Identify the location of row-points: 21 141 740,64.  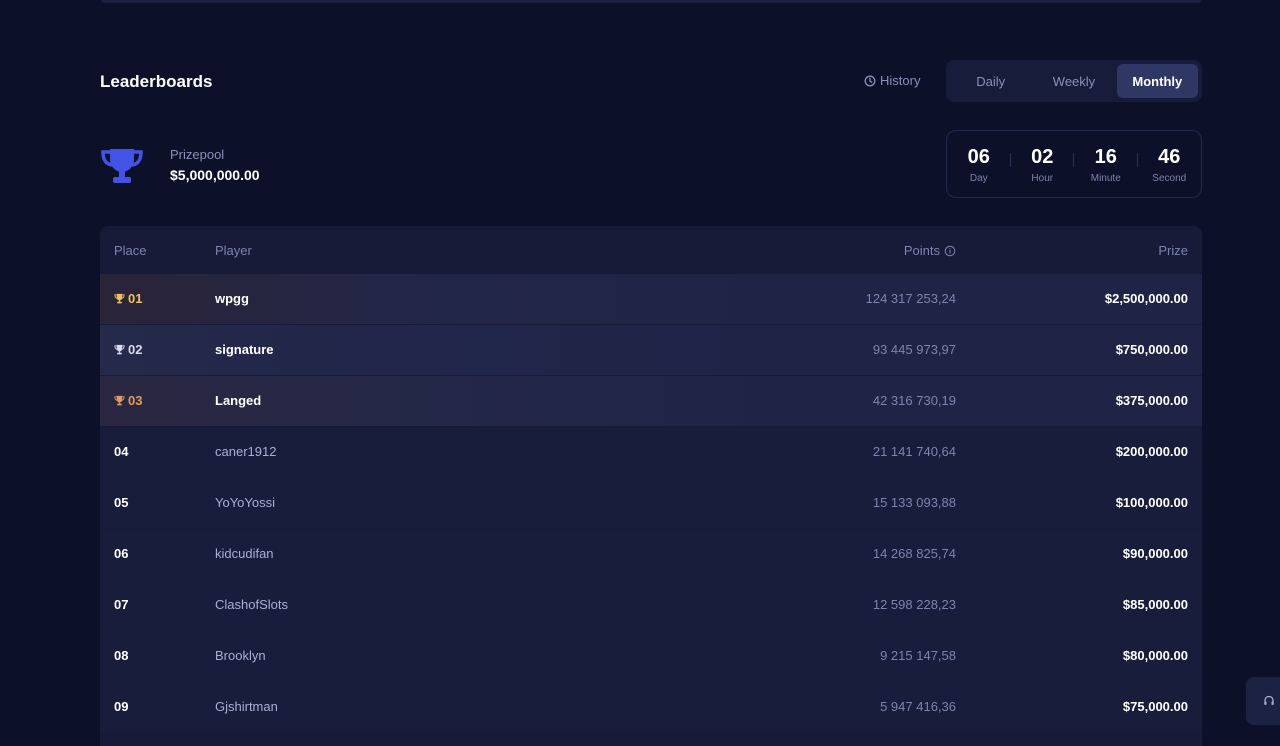
(914, 451).